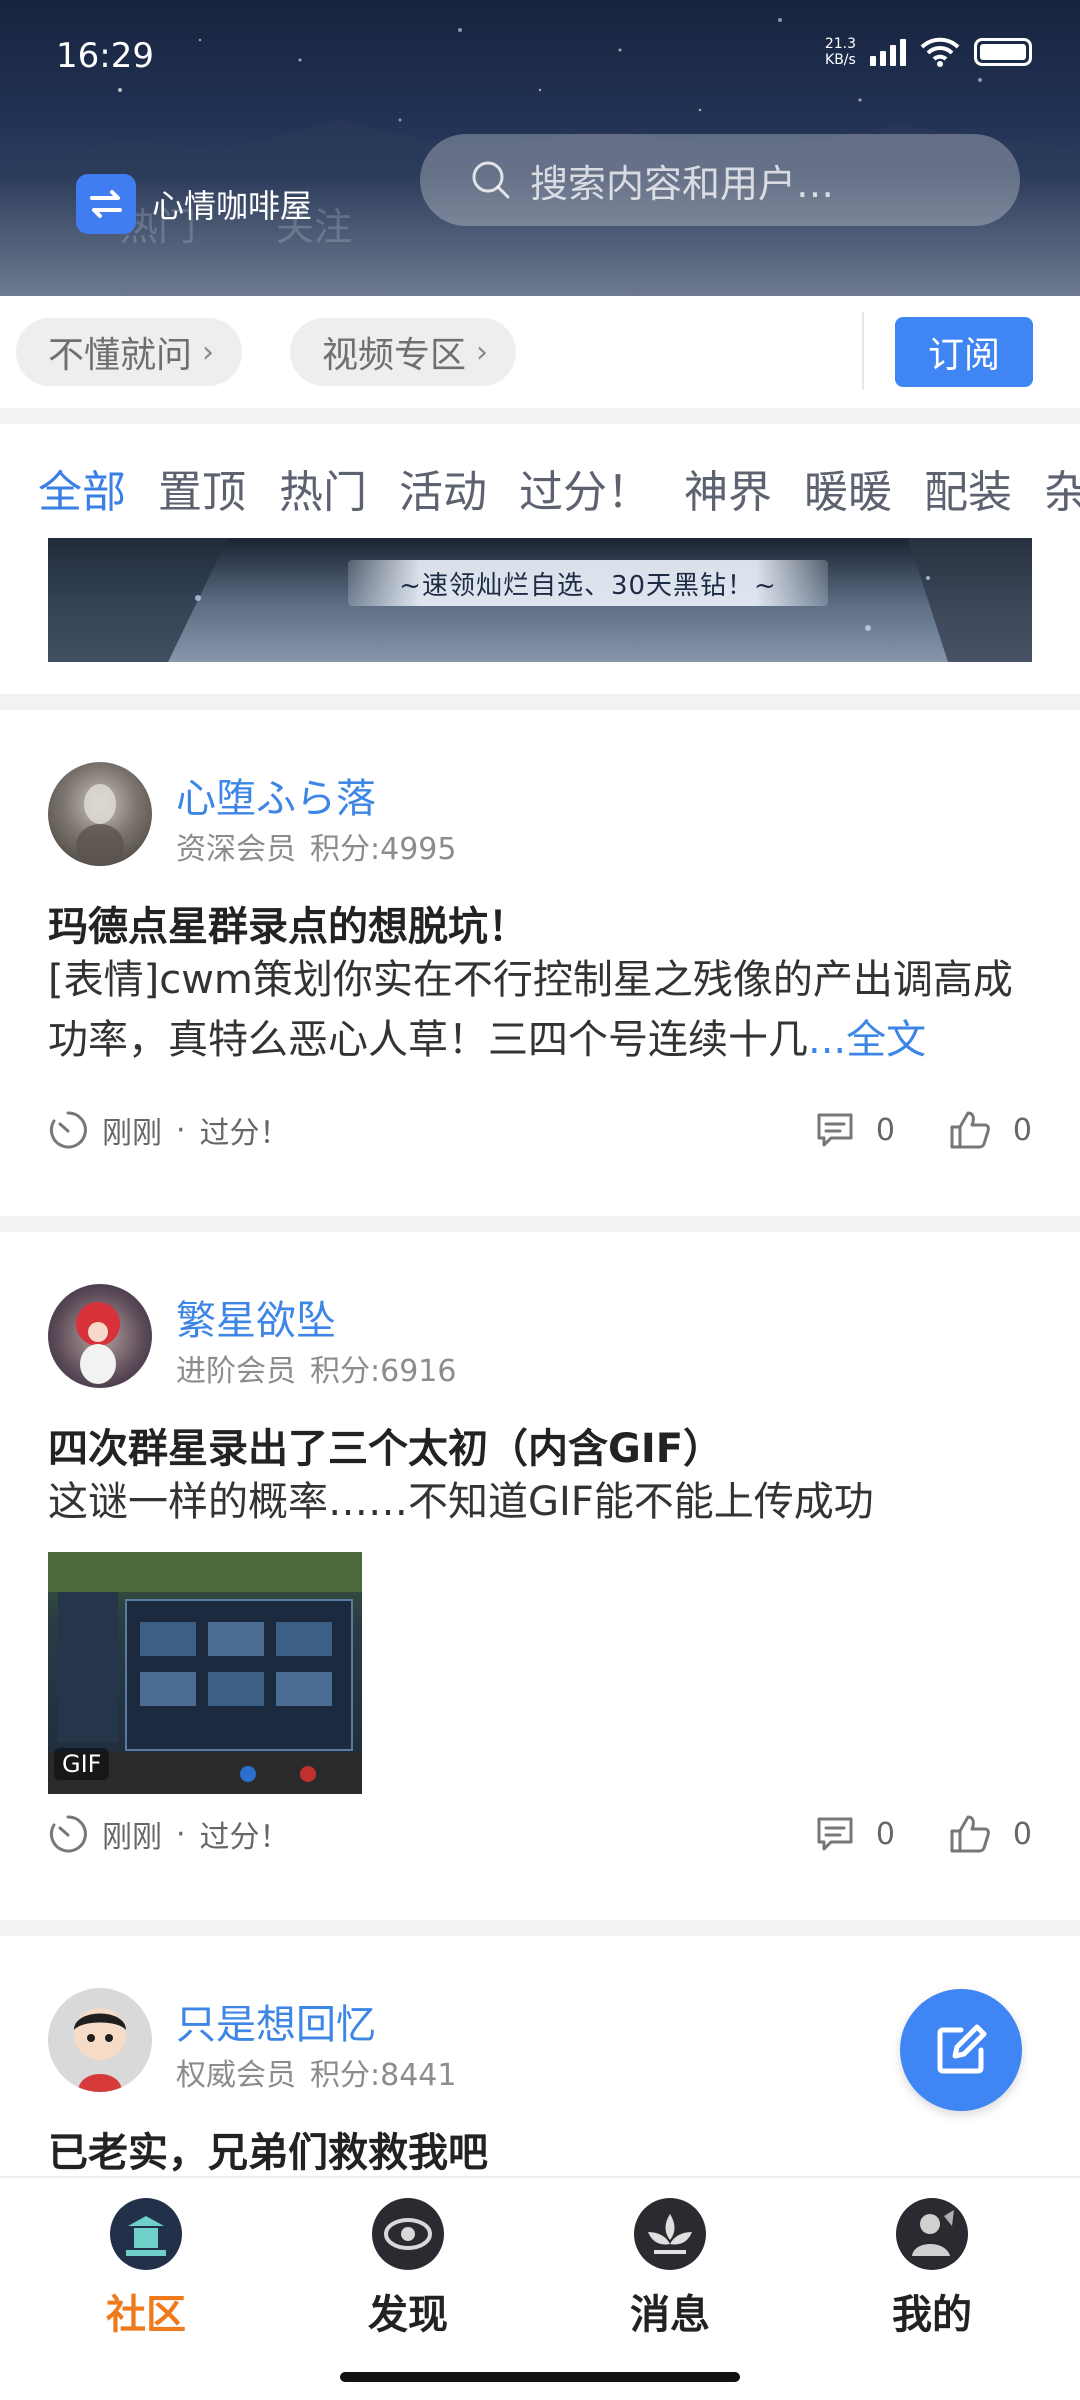  Describe the element at coordinates (408, 2234) in the screenshot. I see `discover-icon` at that location.